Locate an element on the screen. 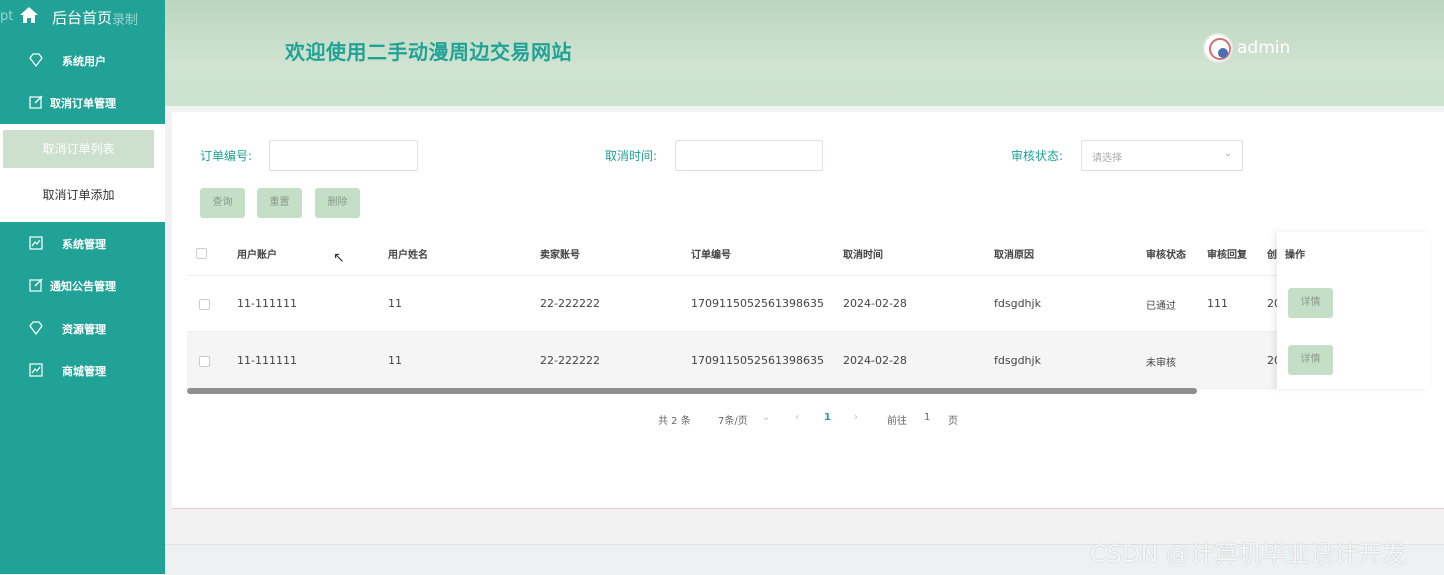 The image size is (1444, 575). page-suffix: 页 is located at coordinates (953, 421).